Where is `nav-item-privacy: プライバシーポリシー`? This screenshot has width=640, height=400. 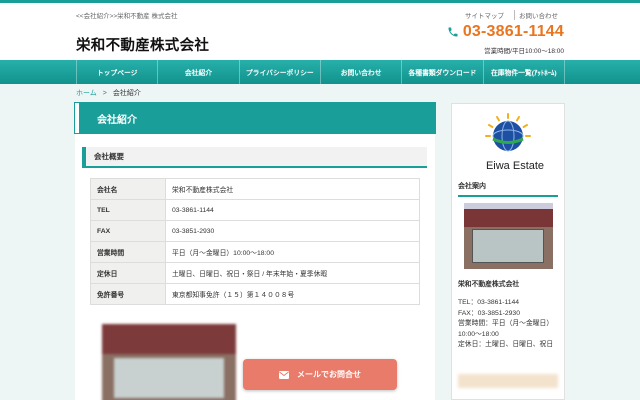
nav-item-privacy: プライバシーポリシー is located at coordinates (279, 72).